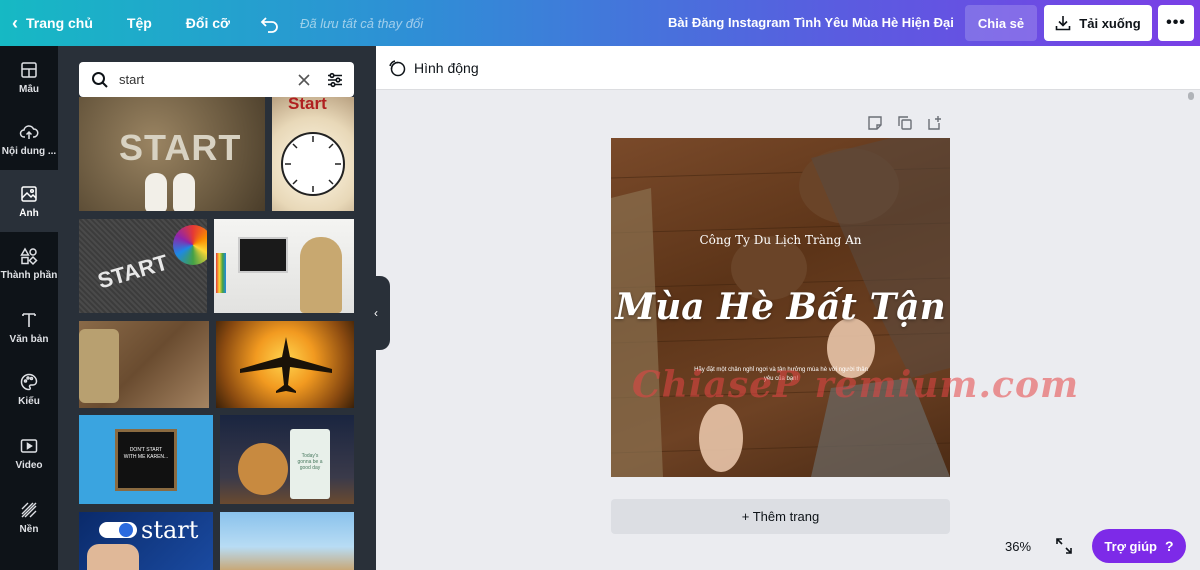  What do you see at coordinates (1018, 546) in the screenshot?
I see `zoom-level: 36%` at bounding box center [1018, 546].